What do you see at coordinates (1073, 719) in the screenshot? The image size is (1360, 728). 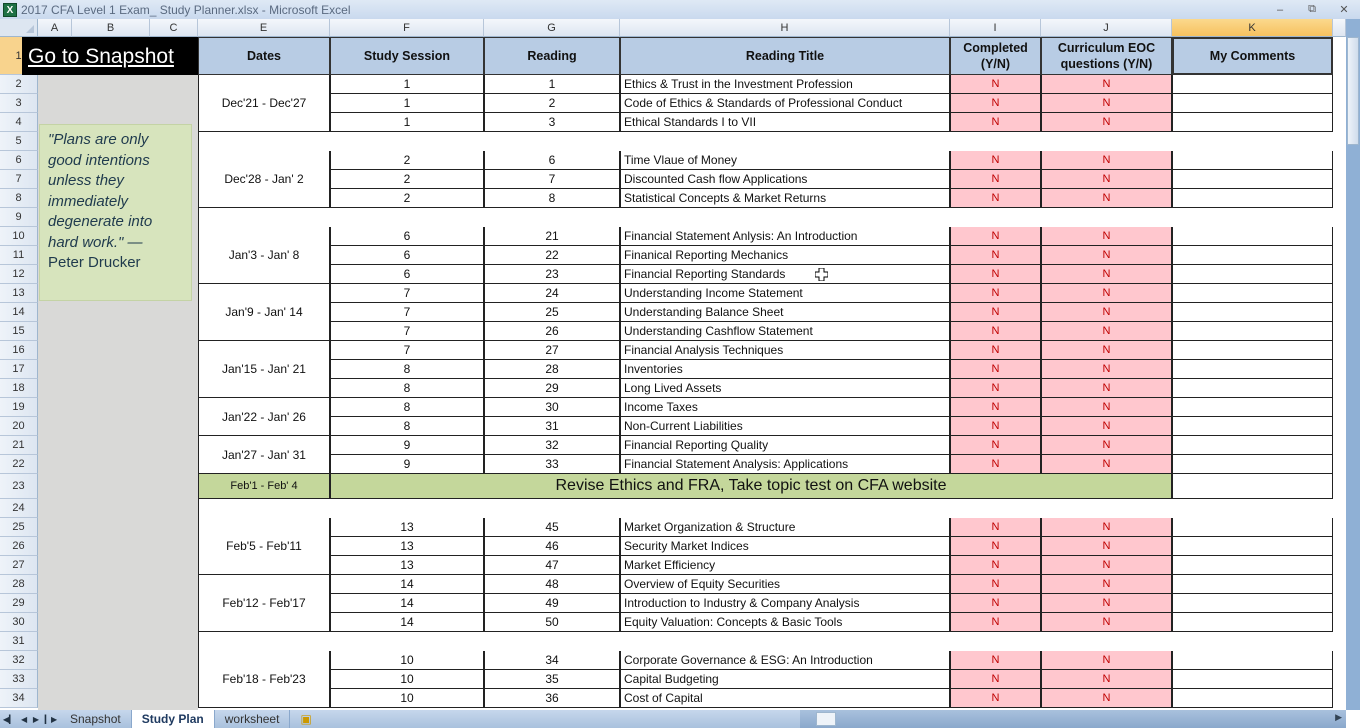 I see `horizontal-scrollbar: ▶` at bounding box center [1073, 719].